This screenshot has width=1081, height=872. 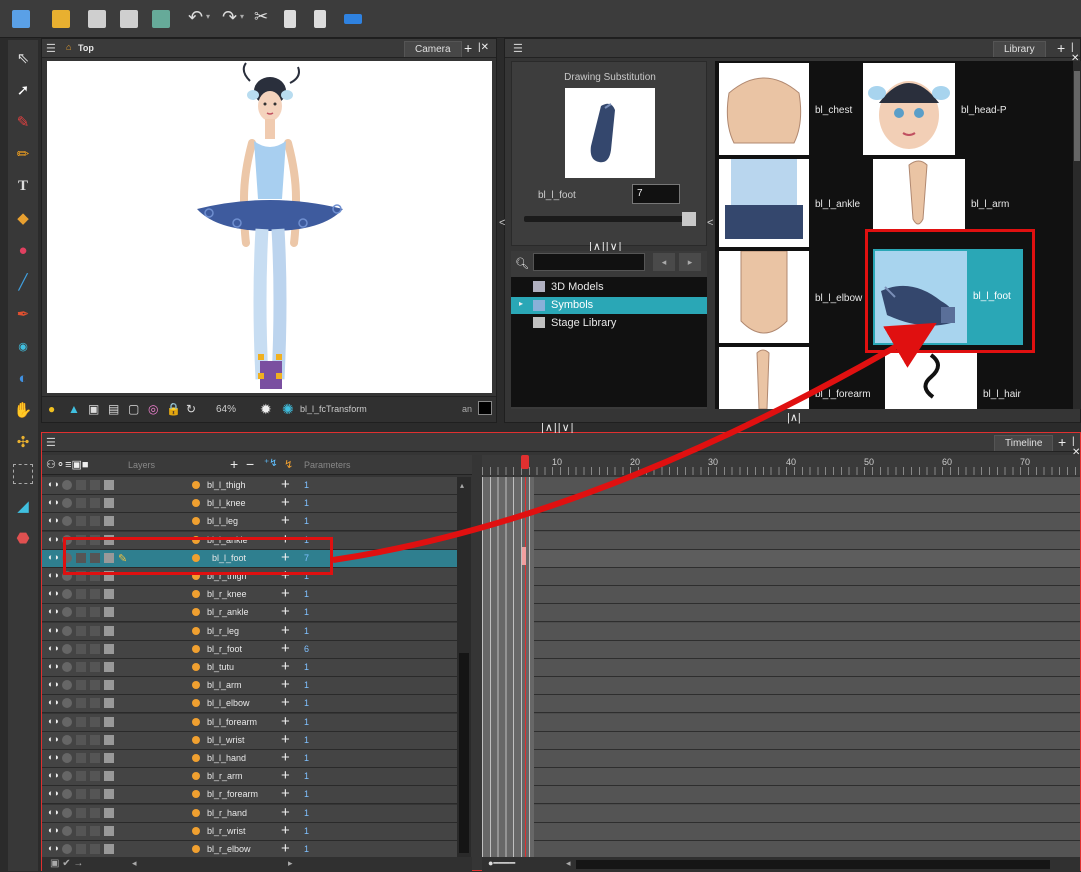 I want to click on substitution-slider-handle, so click(x=689, y=219).